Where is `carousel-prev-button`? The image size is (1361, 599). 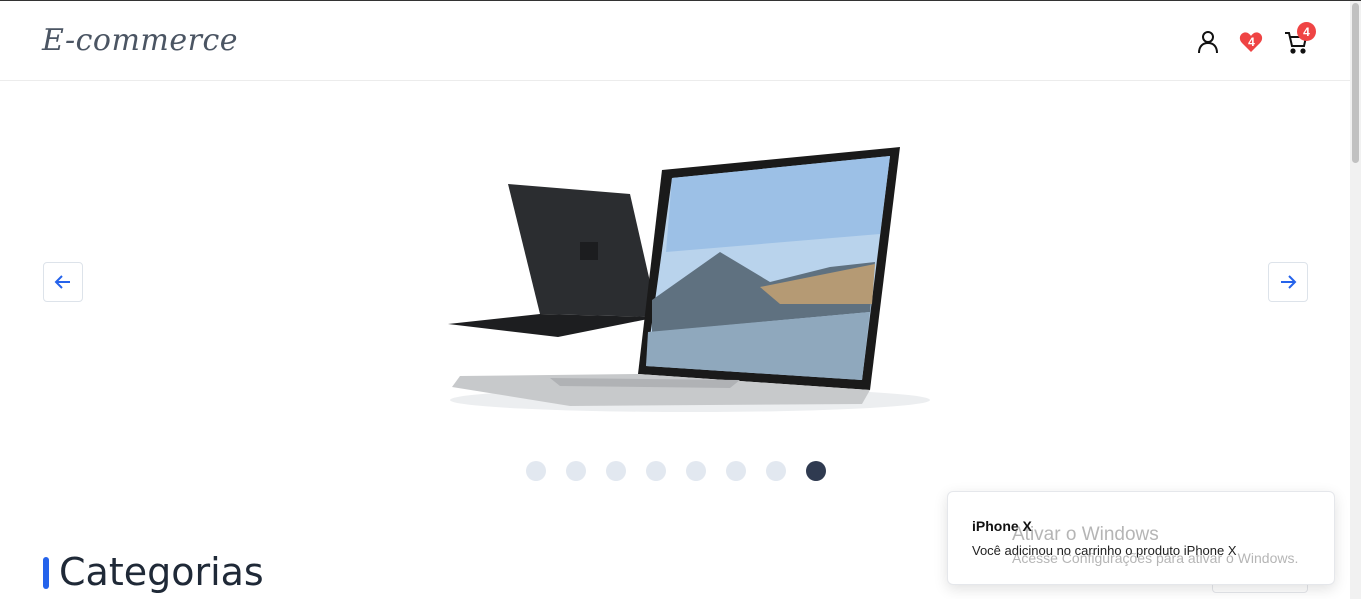 carousel-prev-button is located at coordinates (63, 282).